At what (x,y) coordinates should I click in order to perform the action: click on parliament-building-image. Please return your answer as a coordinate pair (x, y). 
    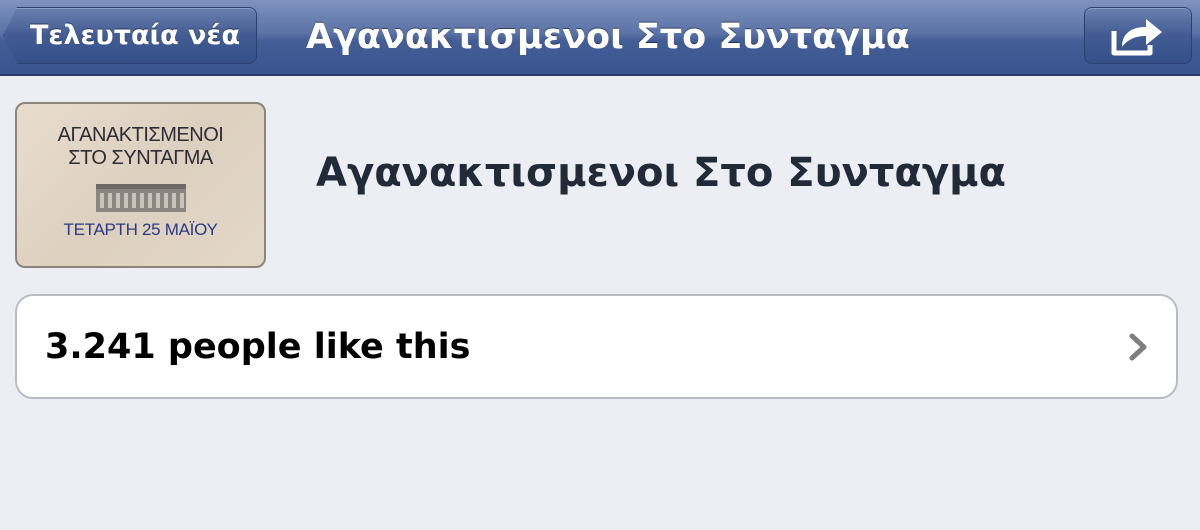
    Looking at the image, I should click on (140, 198).